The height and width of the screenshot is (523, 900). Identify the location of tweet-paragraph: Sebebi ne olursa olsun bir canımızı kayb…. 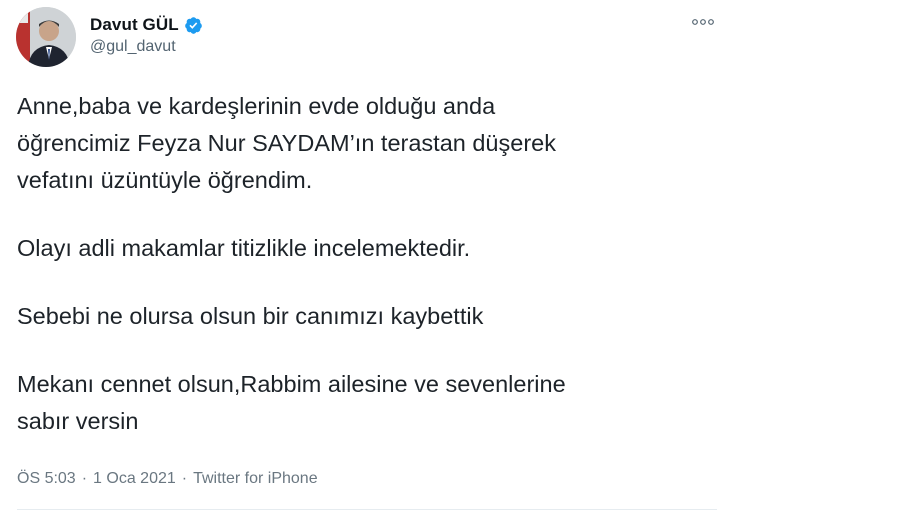
(367, 316).